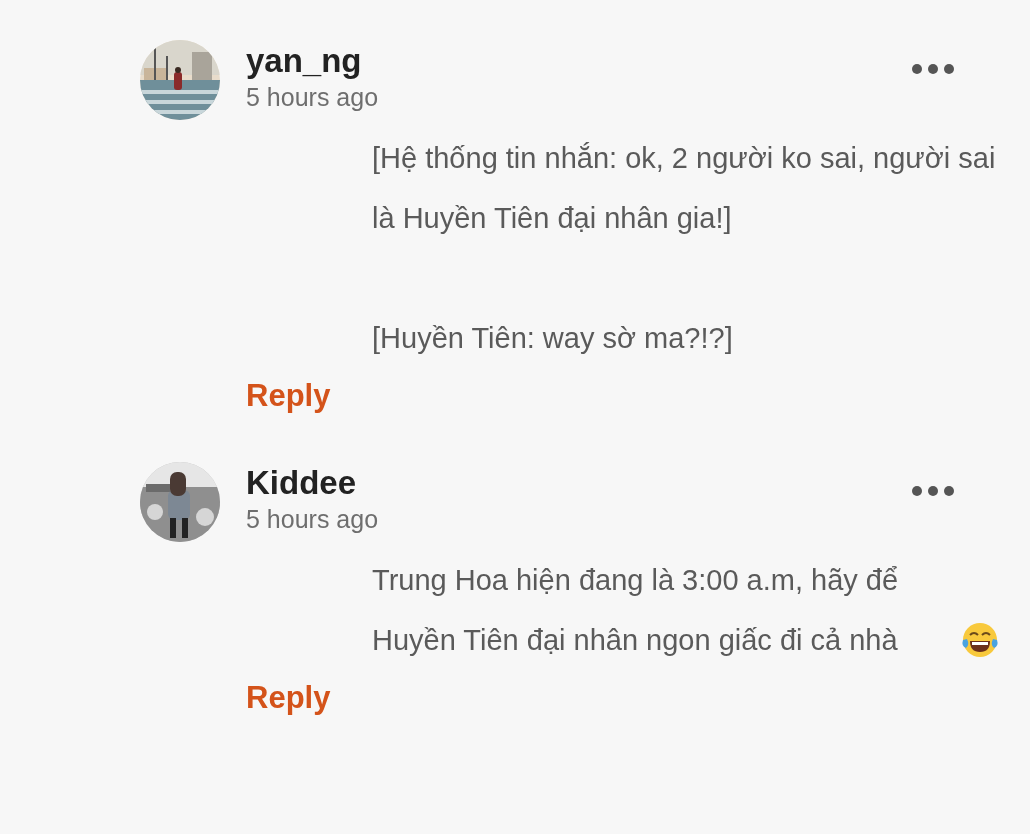 Image resolution: width=1030 pixels, height=834 pixels. What do you see at coordinates (684, 188) in the screenshot?
I see `comment-text: [Hệ thống tin nhắn: ok, 2 người ko sai, người sai là Huyền Tiên đại nhân gia!]` at bounding box center [684, 188].